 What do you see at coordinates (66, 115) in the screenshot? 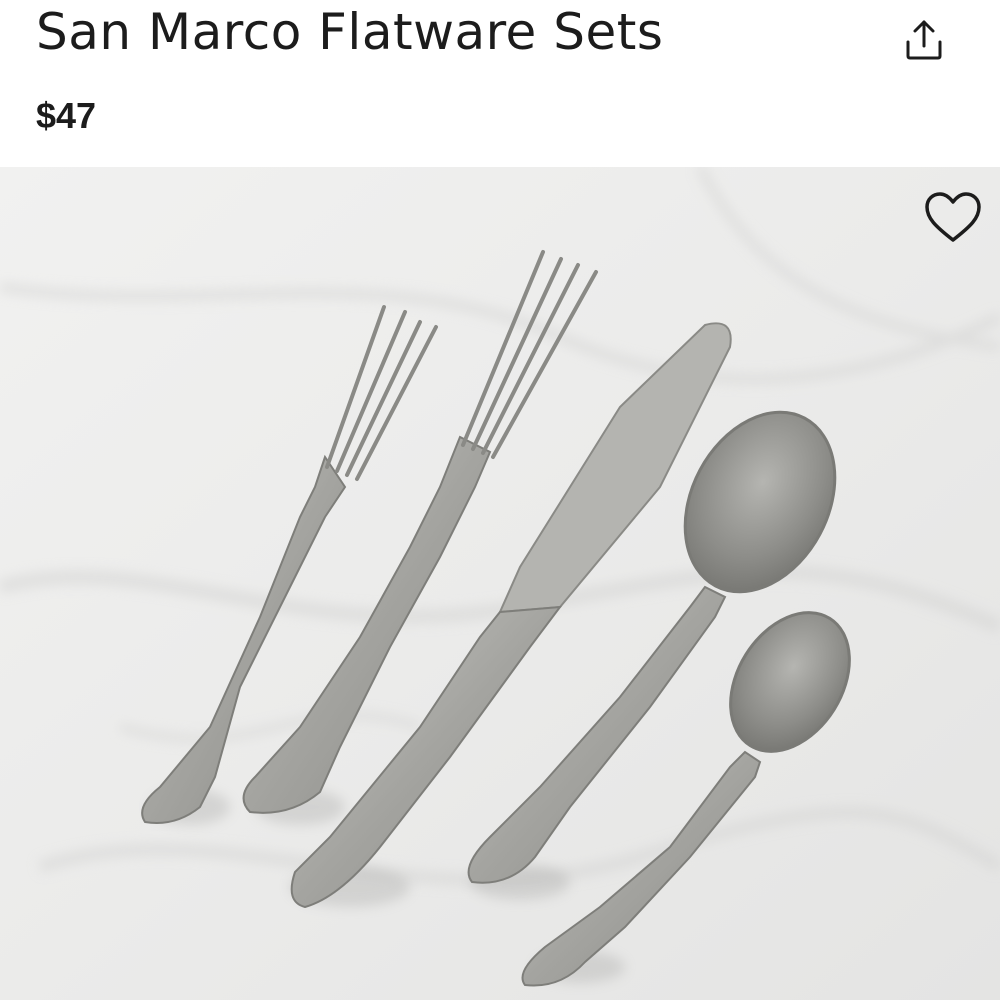
I see `product-price: $47` at bounding box center [66, 115].